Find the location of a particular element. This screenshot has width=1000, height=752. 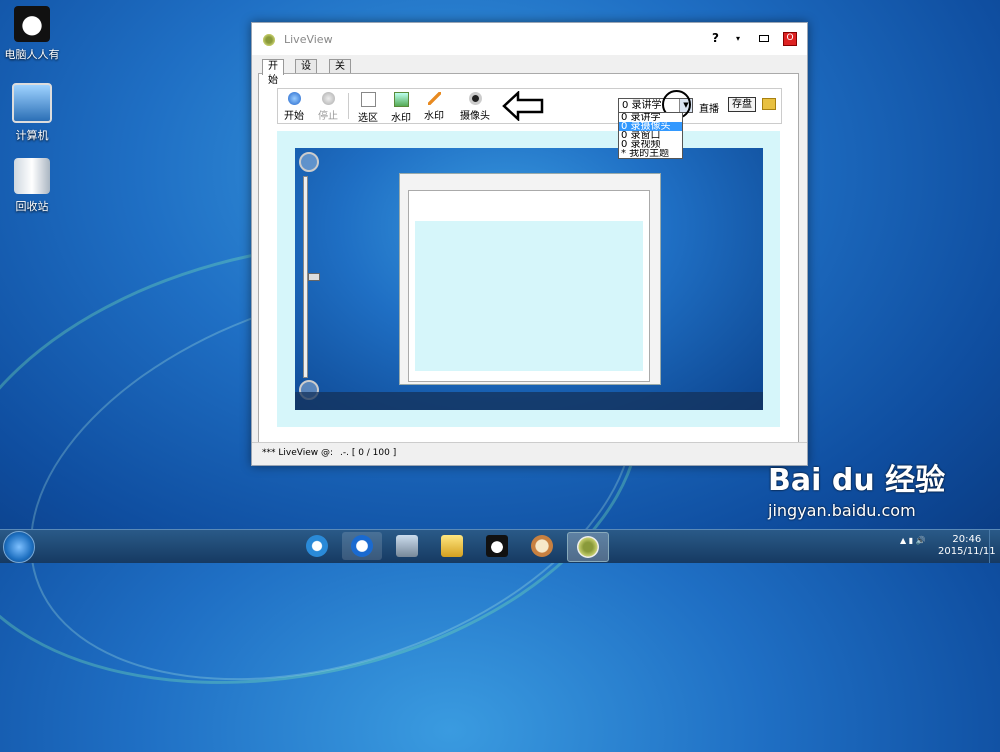

zoom-slider is located at coordinates (311, 277).